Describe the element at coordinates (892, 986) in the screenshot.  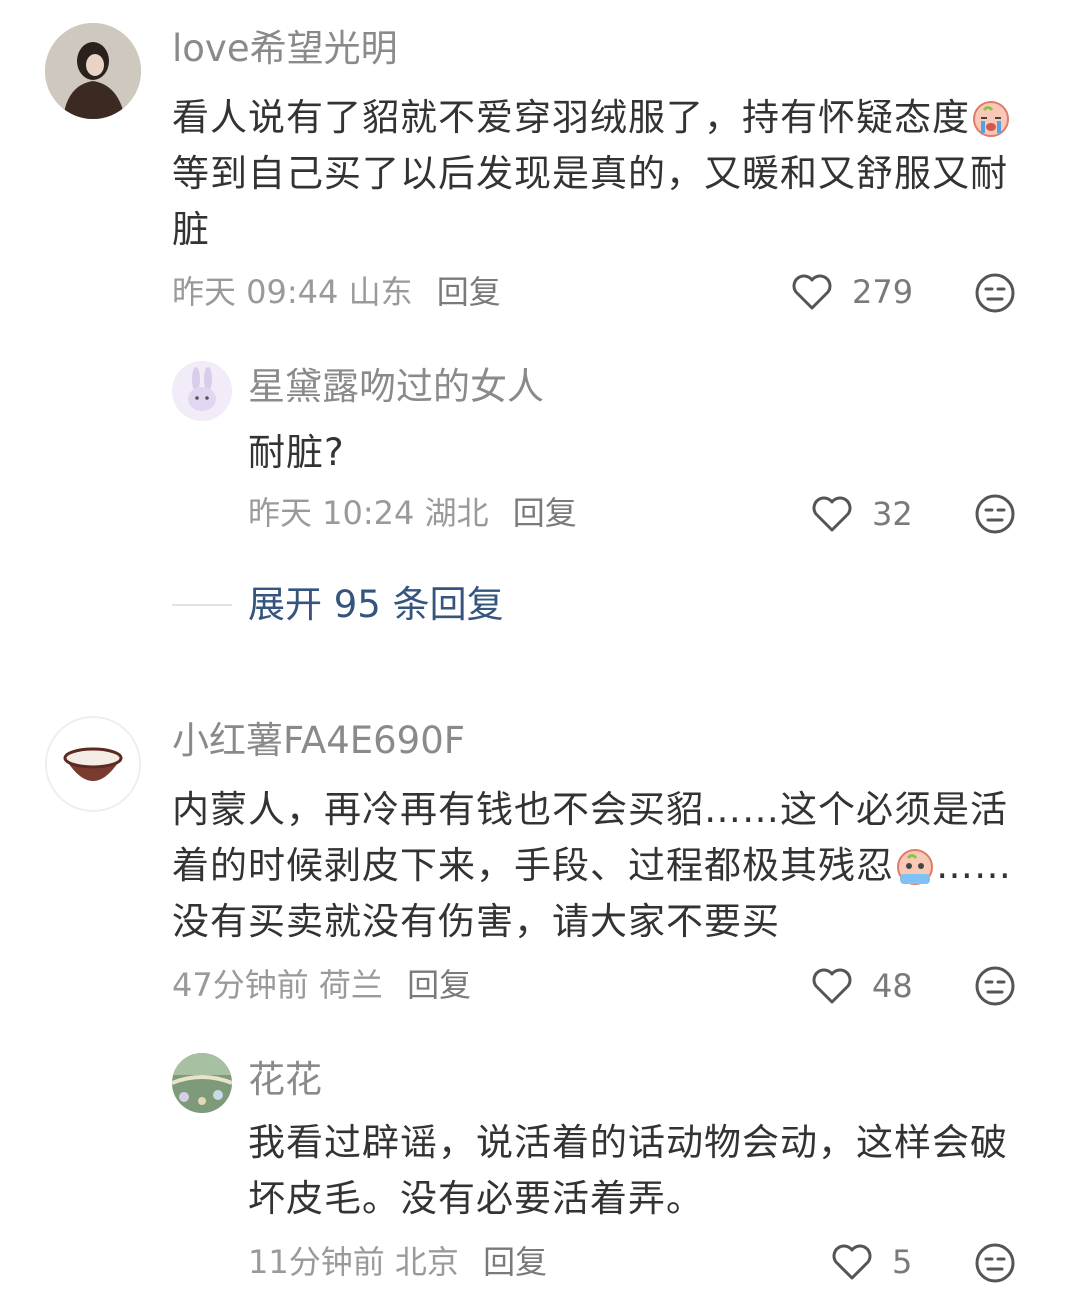
I see `like-count: 48` at that location.